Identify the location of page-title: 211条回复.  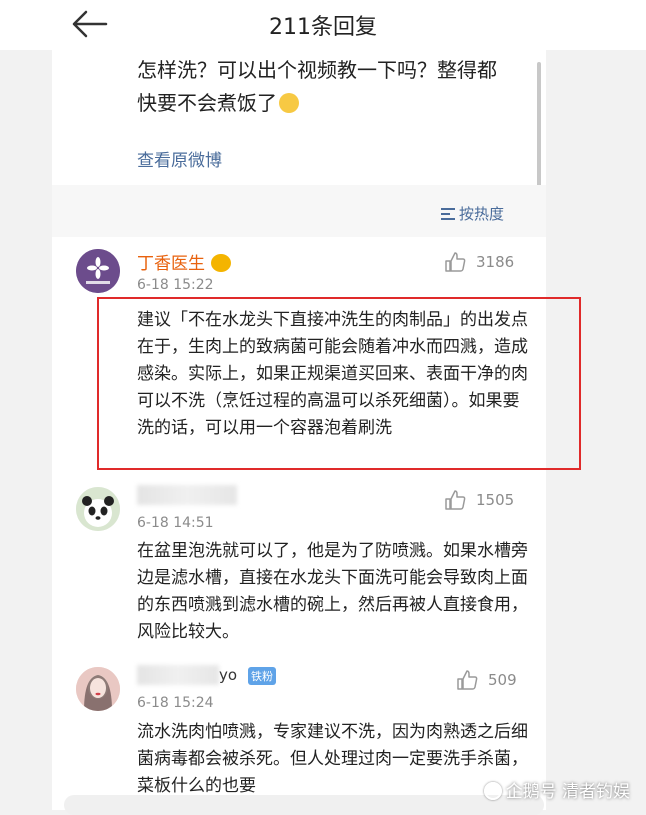
(323, 27).